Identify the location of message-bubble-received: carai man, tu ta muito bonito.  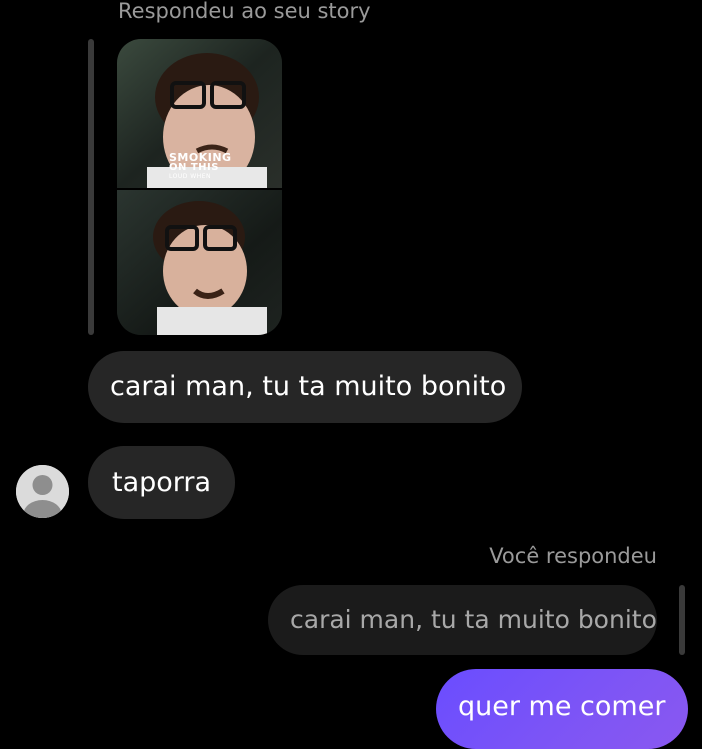
(305, 387).